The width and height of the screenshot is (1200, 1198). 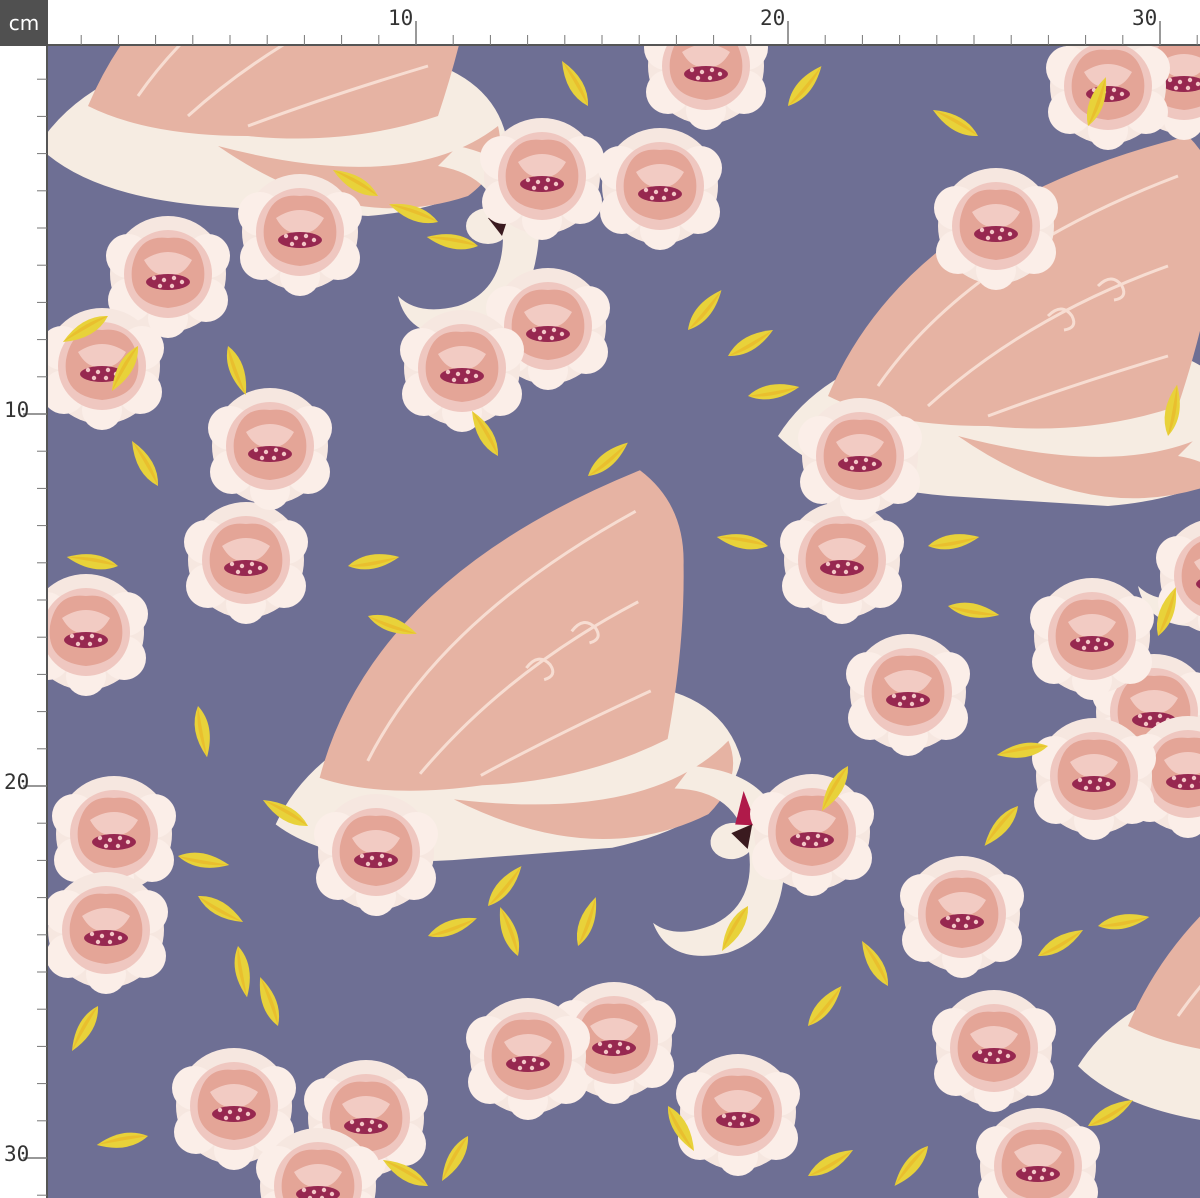 What do you see at coordinates (35, 622) in the screenshot?
I see `vertical-ruler-ticks` at bounding box center [35, 622].